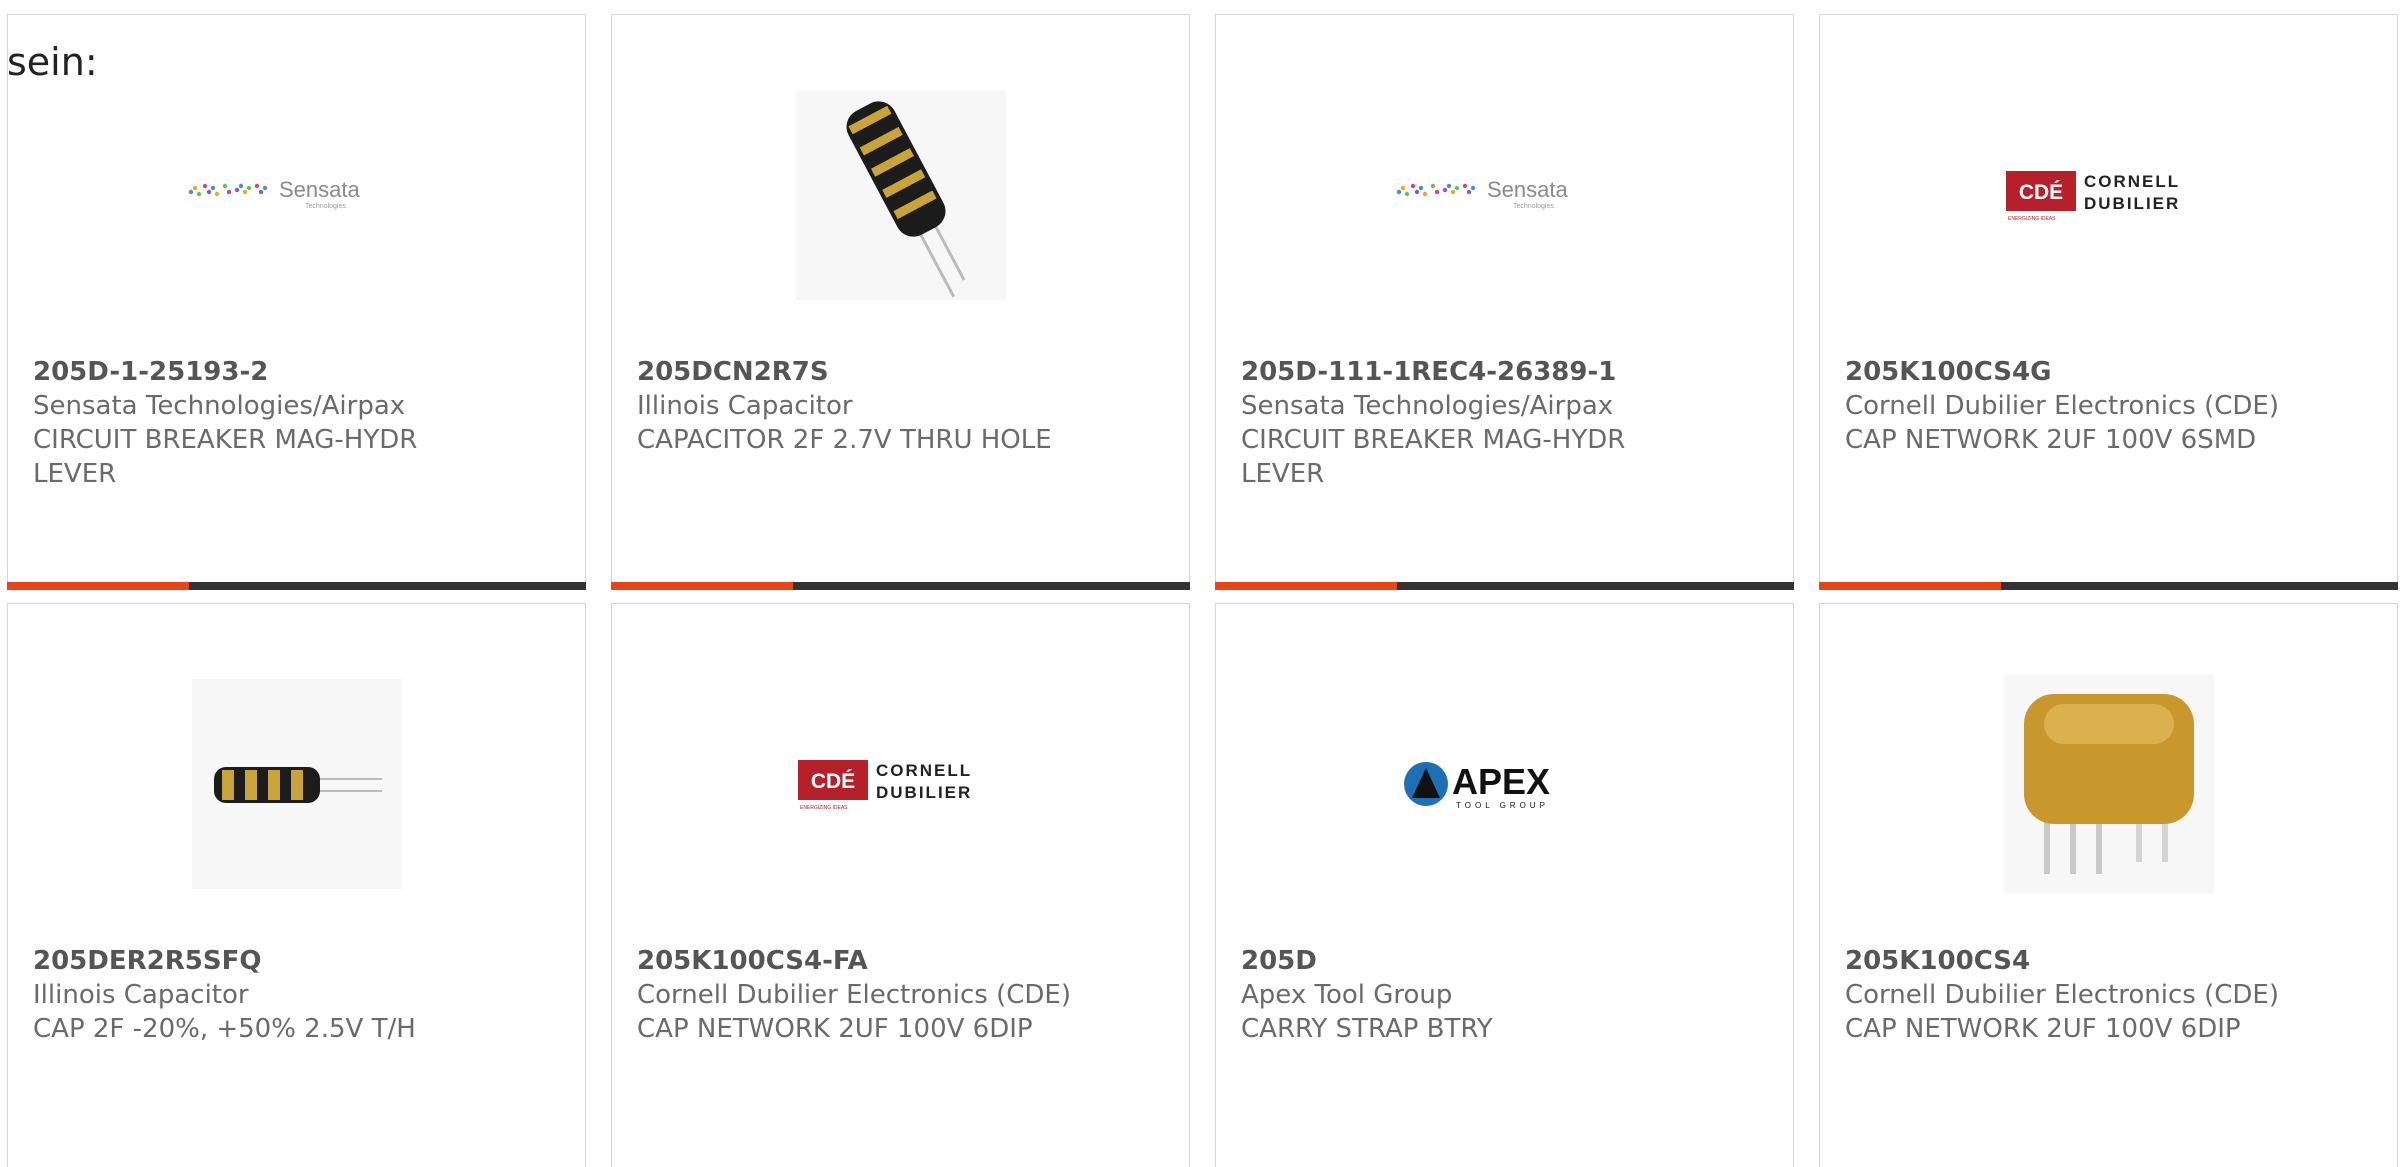 The width and height of the screenshot is (2400, 1167). What do you see at coordinates (1501, 781) in the screenshot?
I see `logo-text: APEX` at bounding box center [1501, 781].